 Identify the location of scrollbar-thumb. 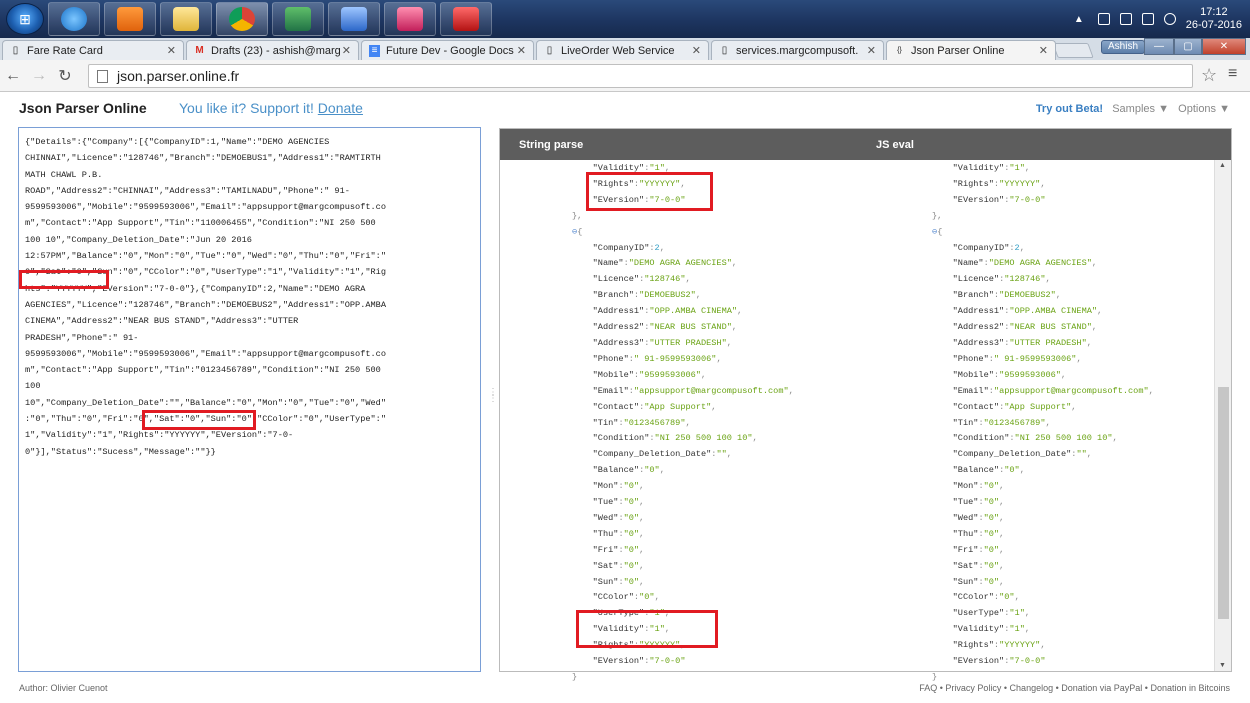
(1223, 503).